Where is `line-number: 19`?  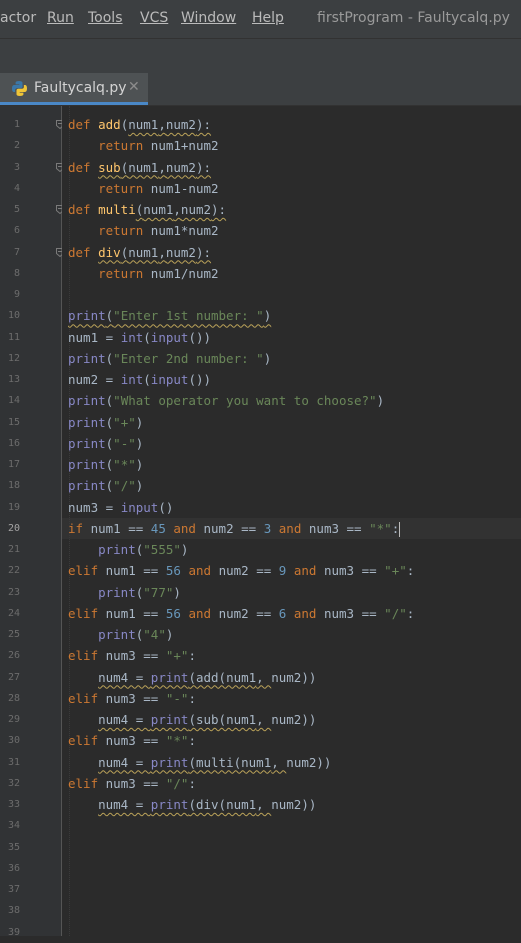 line-number: 19 is located at coordinates (13, 507).